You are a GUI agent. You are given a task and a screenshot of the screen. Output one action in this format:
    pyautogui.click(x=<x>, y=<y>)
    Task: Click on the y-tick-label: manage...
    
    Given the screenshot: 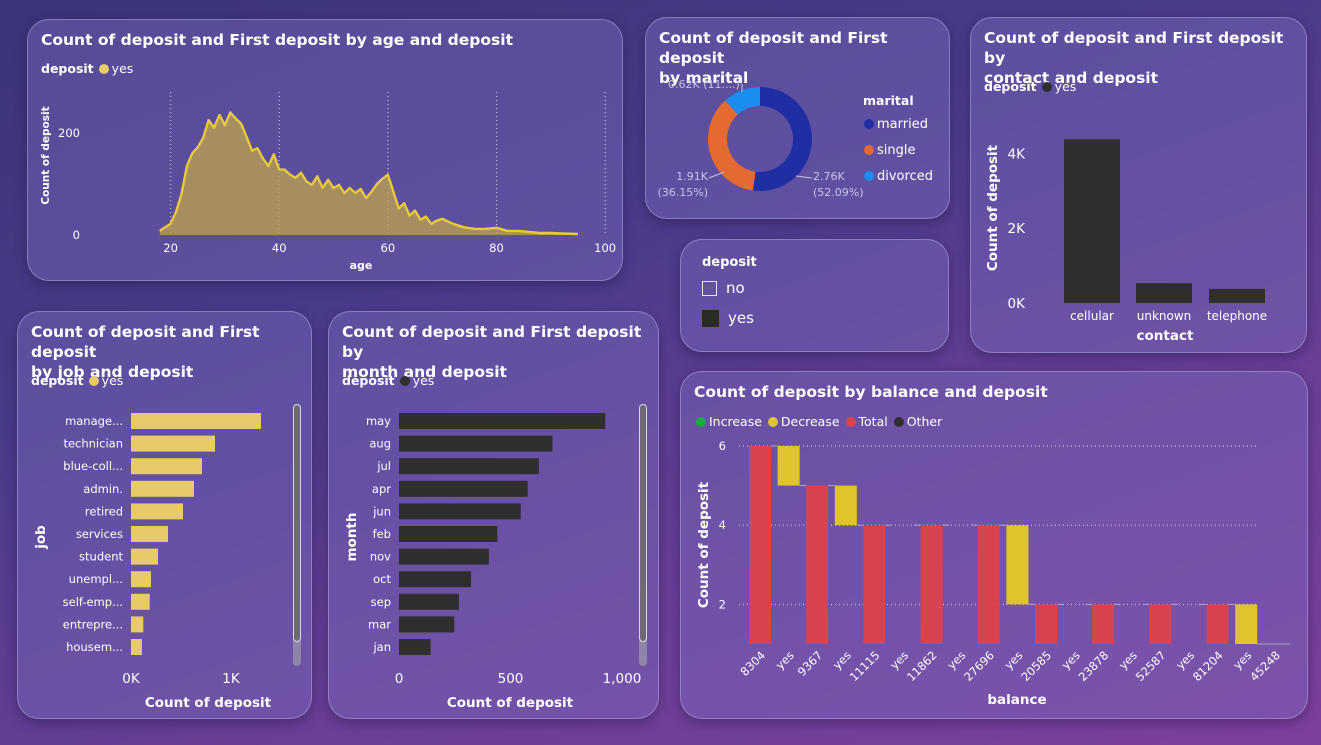 What is the action you would take?
    pyautogui.click(x=94, y=421)
    